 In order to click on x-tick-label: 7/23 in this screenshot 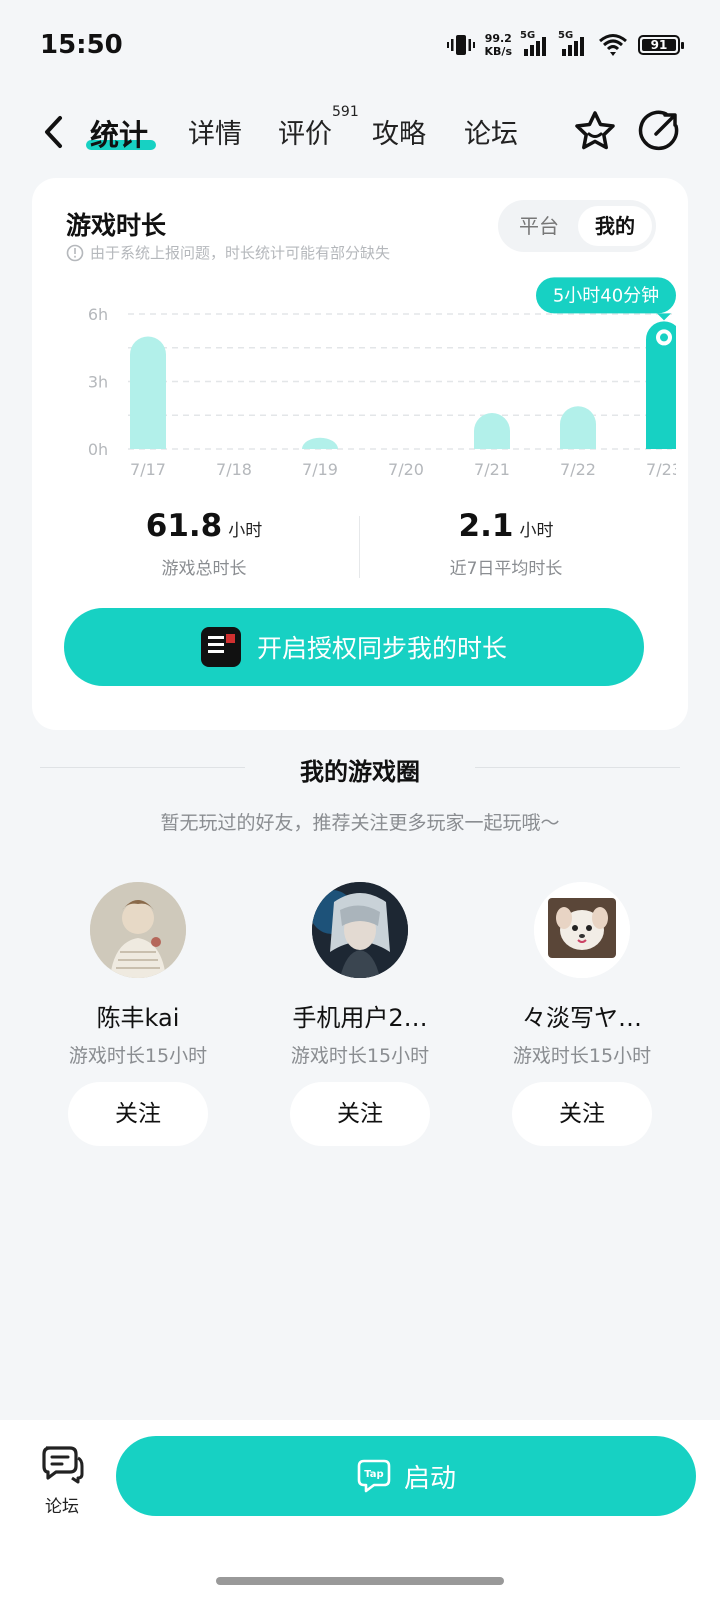, I will do `click(661, 469)`.